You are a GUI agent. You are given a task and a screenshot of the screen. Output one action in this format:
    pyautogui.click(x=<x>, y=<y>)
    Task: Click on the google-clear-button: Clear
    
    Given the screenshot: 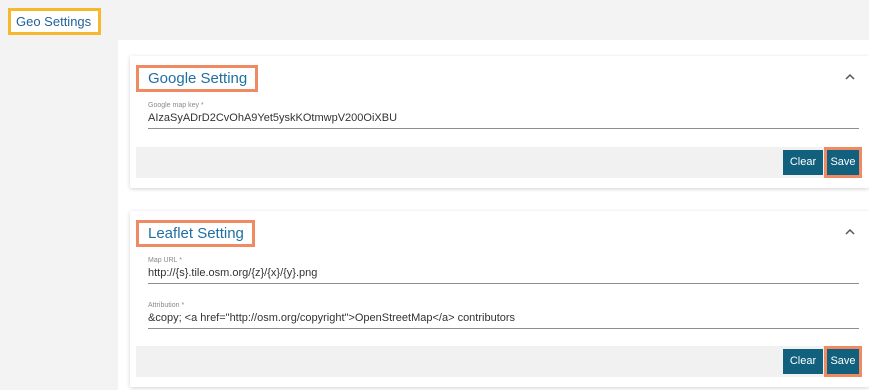 What is the action you would take?
    pyautogui.click(x=803, y=162)
    